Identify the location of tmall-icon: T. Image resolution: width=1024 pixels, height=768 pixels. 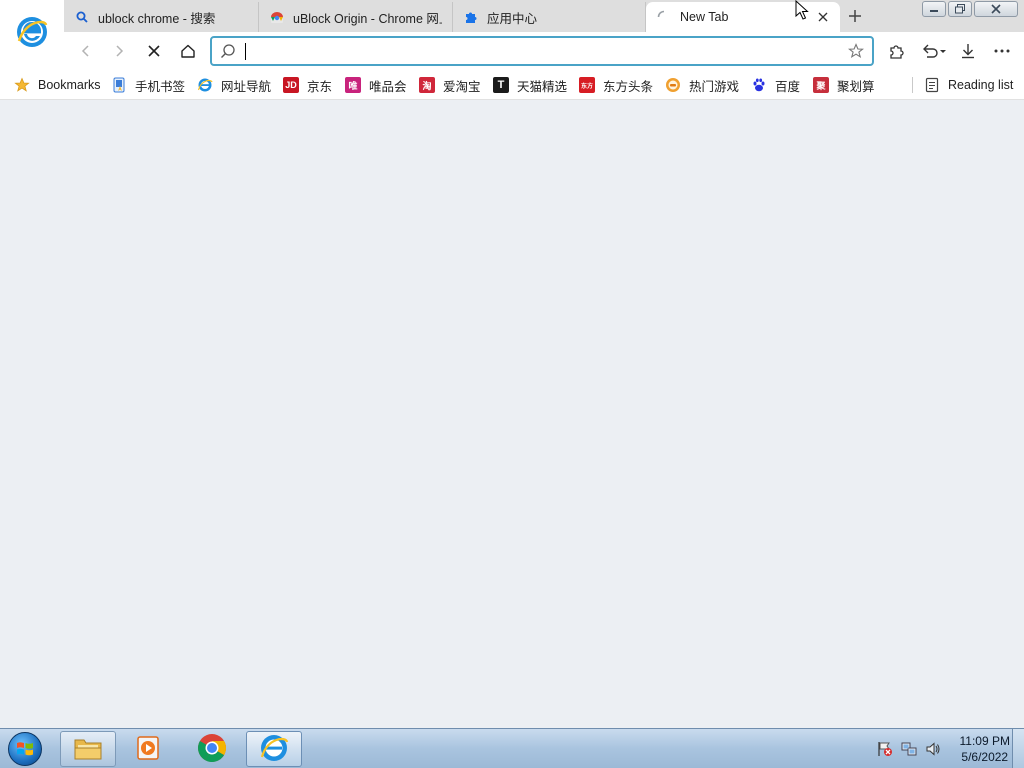
(501, 85).